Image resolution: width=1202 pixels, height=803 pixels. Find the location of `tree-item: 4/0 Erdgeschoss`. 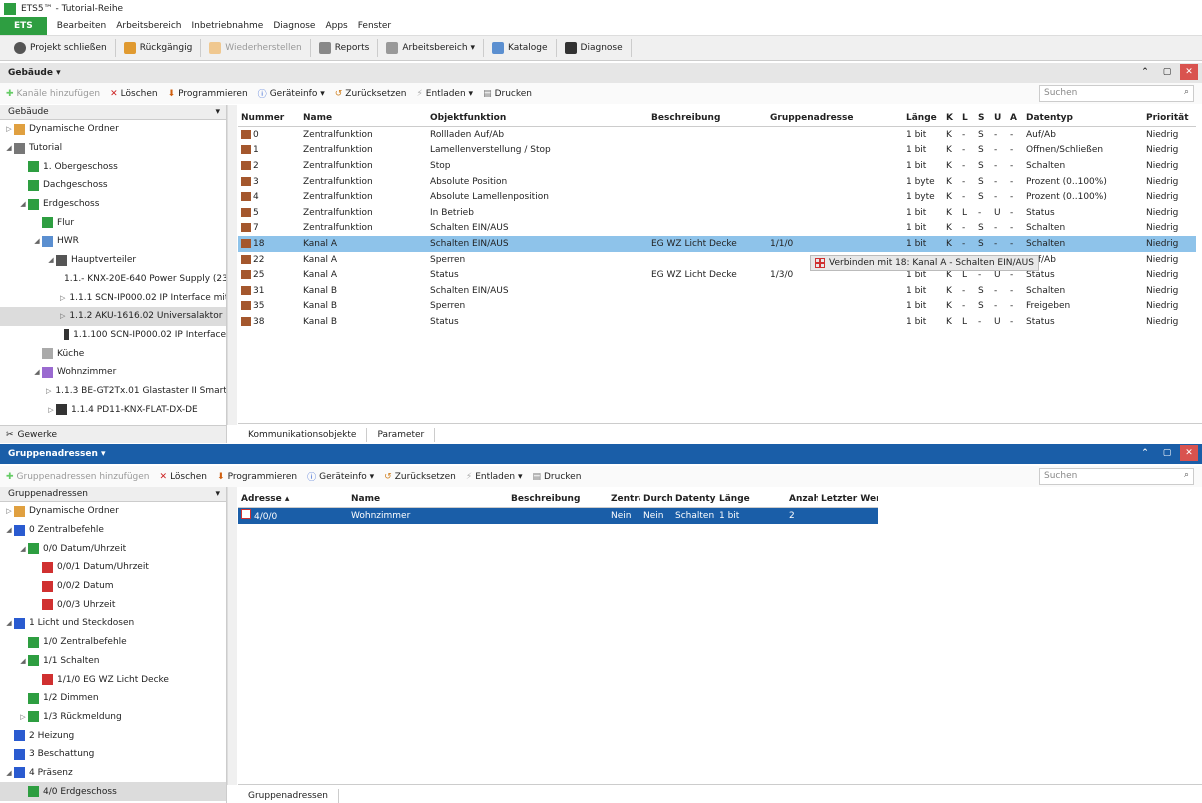

tree-item: 4/0 Erdgeschoss is located at coordinates (113, 791).